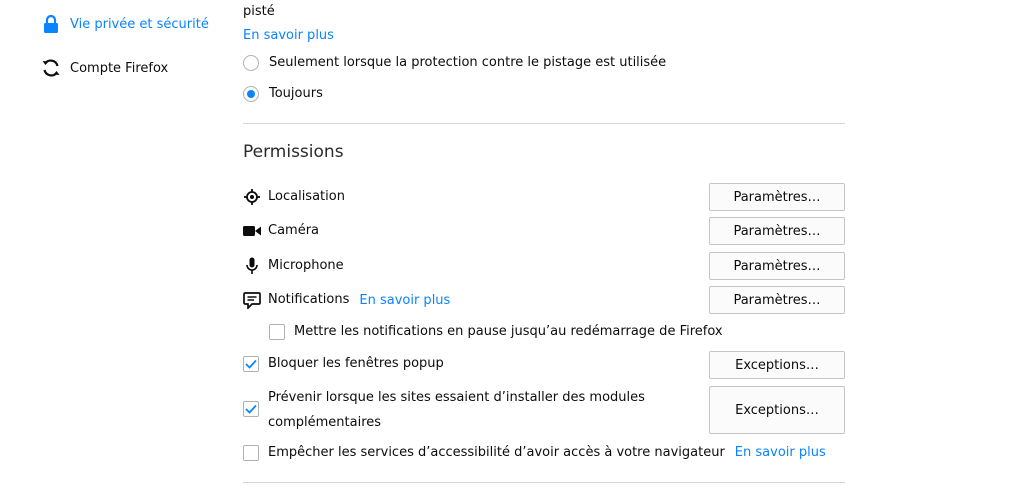  What do you see at coordinates (119, 68) in the screenshot?
I see `sidebar-item-label: Compte Firefox` at bounding box center [119, 68].